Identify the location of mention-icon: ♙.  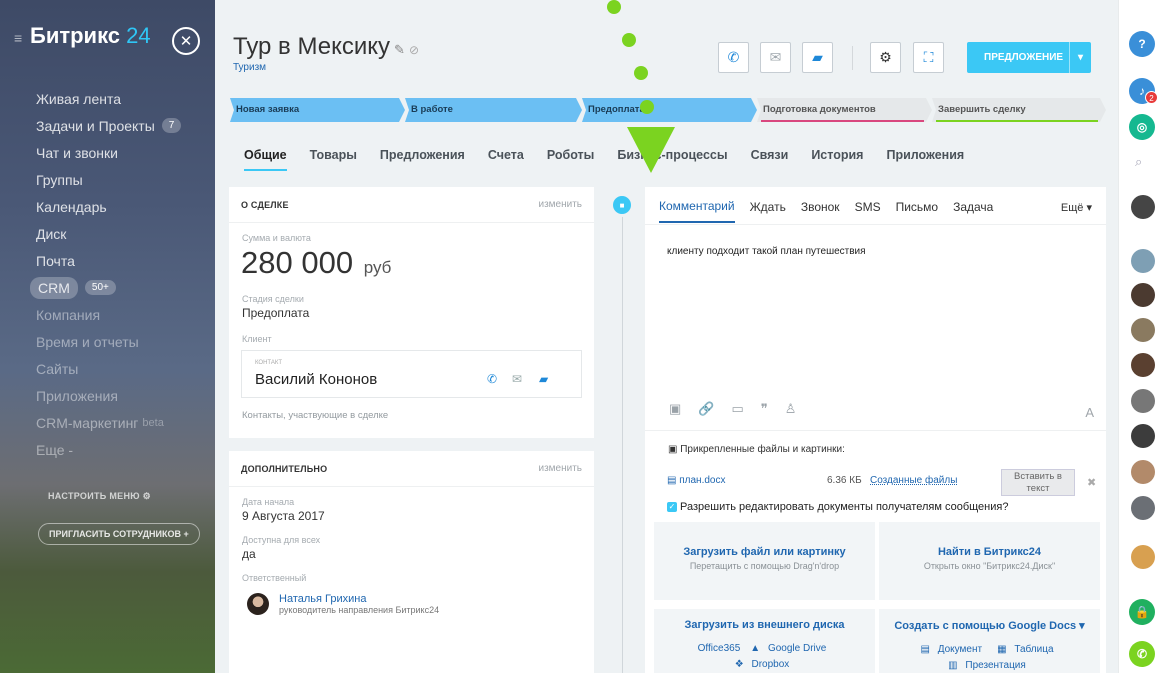
(791, 409).